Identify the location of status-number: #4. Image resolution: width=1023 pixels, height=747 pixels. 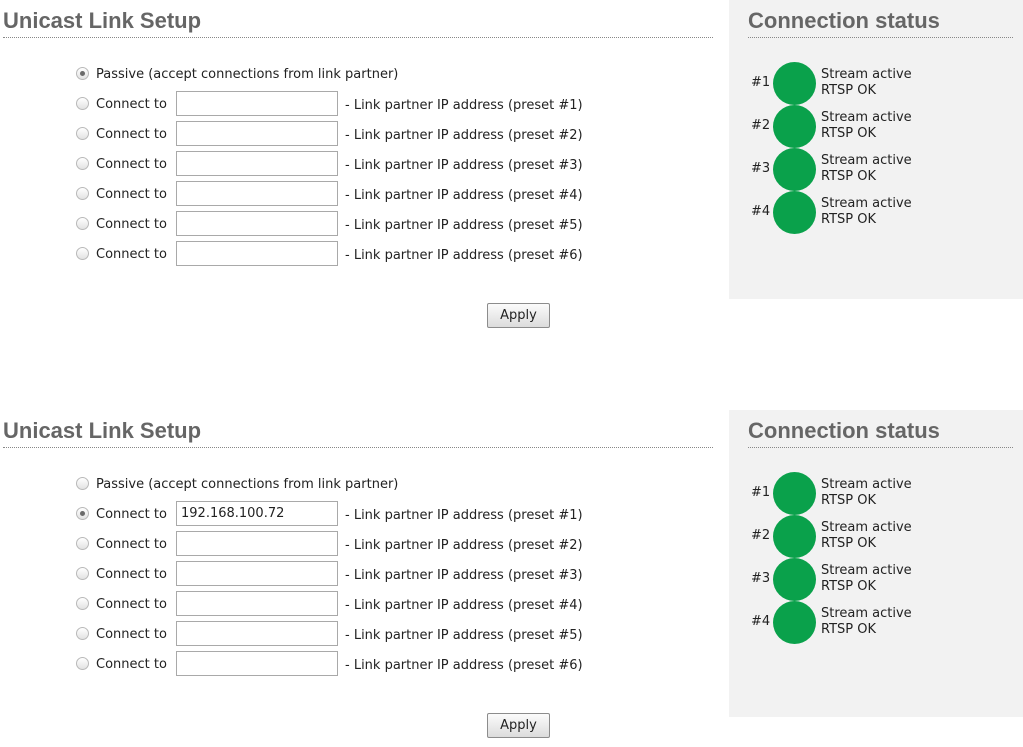
(761, 621).